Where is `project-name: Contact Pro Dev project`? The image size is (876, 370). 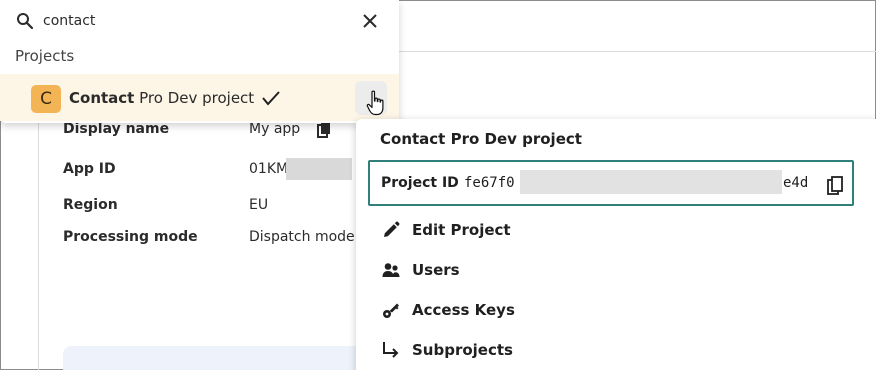 project-name: Contact Pro Dev project is located at coordinates (161, 98).